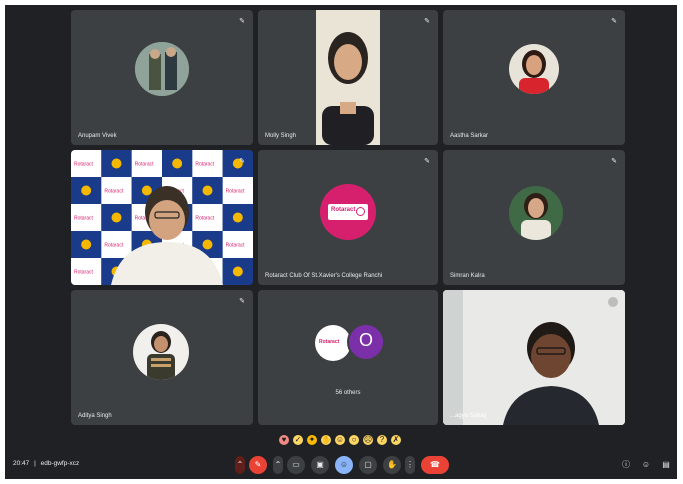 Image resolution: width=683 pixels, height=484 pixels. What do you see at coordinates (467, 276) in the screenshot?
I see `participant-name: Simran Kalra` at bounding box center [467, 276].